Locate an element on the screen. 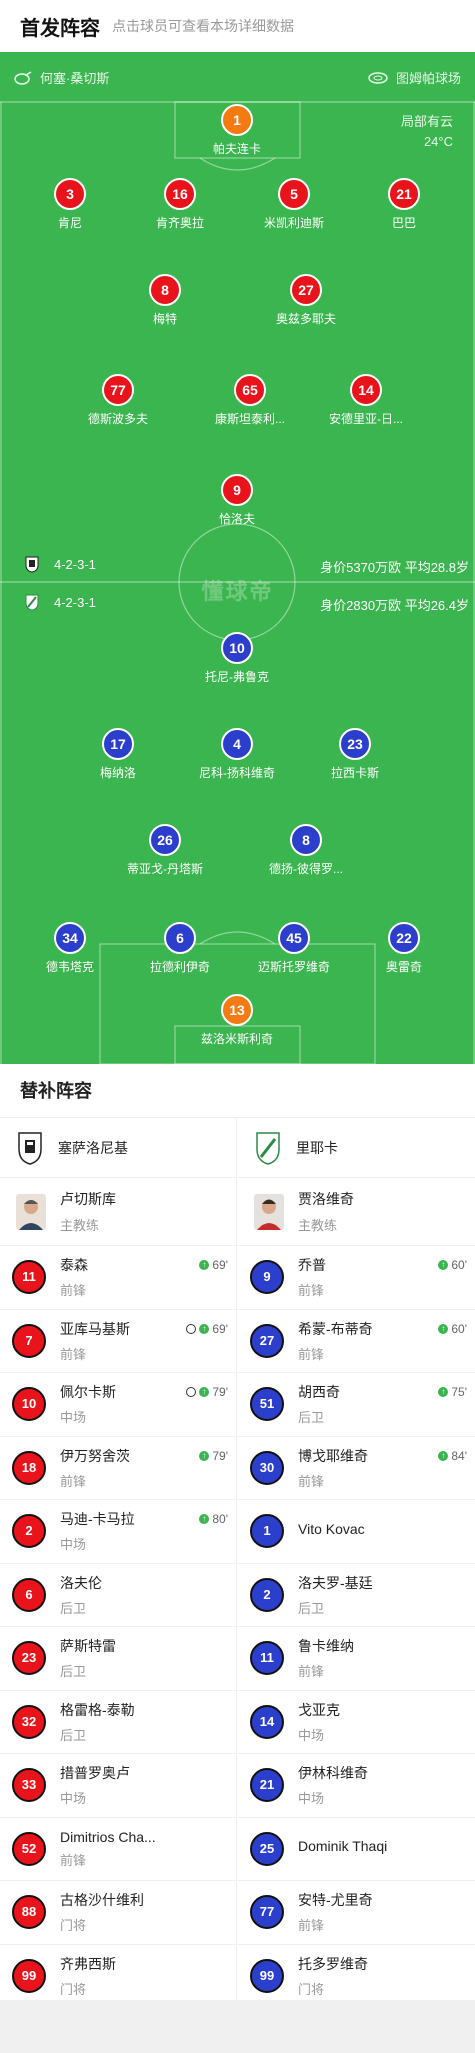 This screenshot has height=2053, width=475. home-player: 9 恰洛夫 is located at coordinates (237, 500).